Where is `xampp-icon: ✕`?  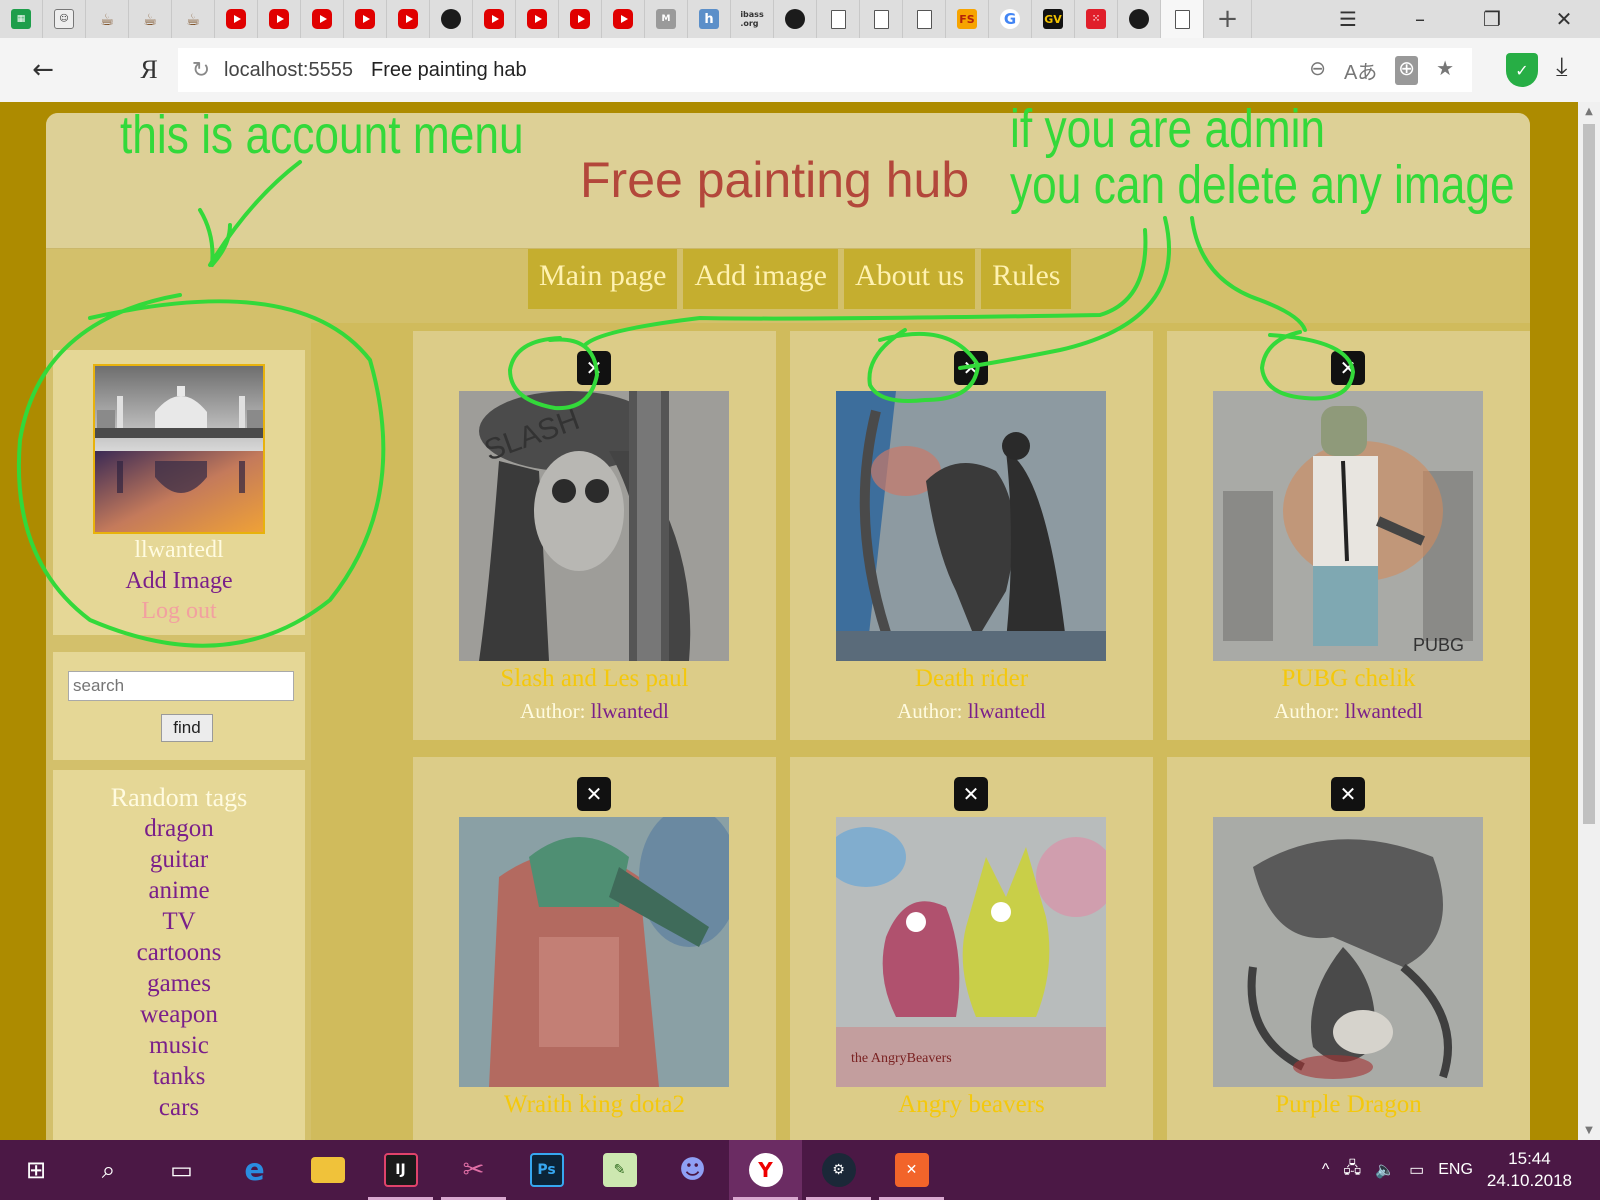 xampp-icon: ✕ is located at coordinates (911, 1170).